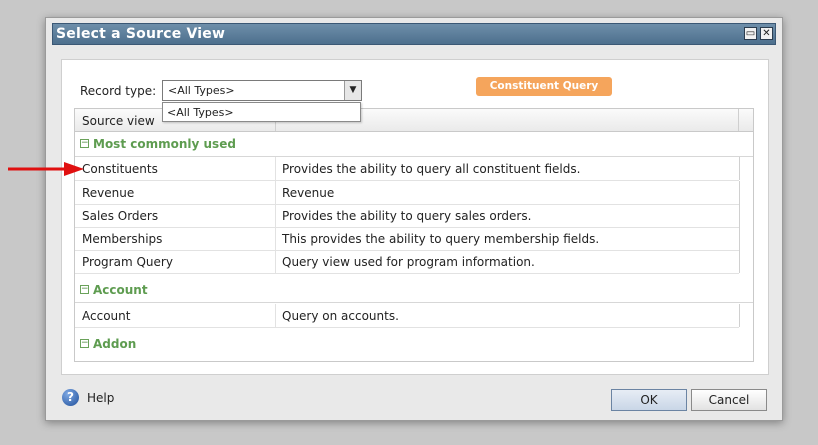 The width and height of the screenshot is (818, 445). Describe the element at coordinates (649, 400) in the screenshot. I see `ok-button: OK` at that location.